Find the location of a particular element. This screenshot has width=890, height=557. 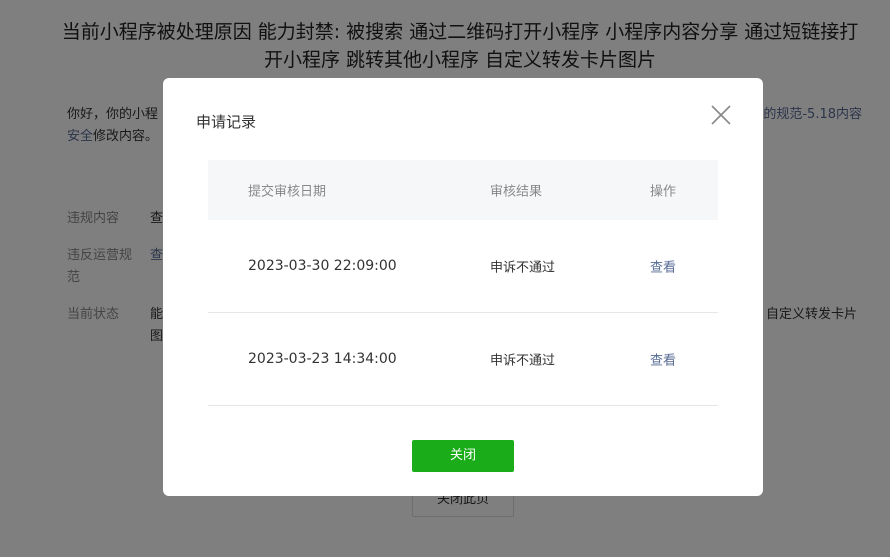

column-header-result: 审核结果 is located at coordinates (516, 192).